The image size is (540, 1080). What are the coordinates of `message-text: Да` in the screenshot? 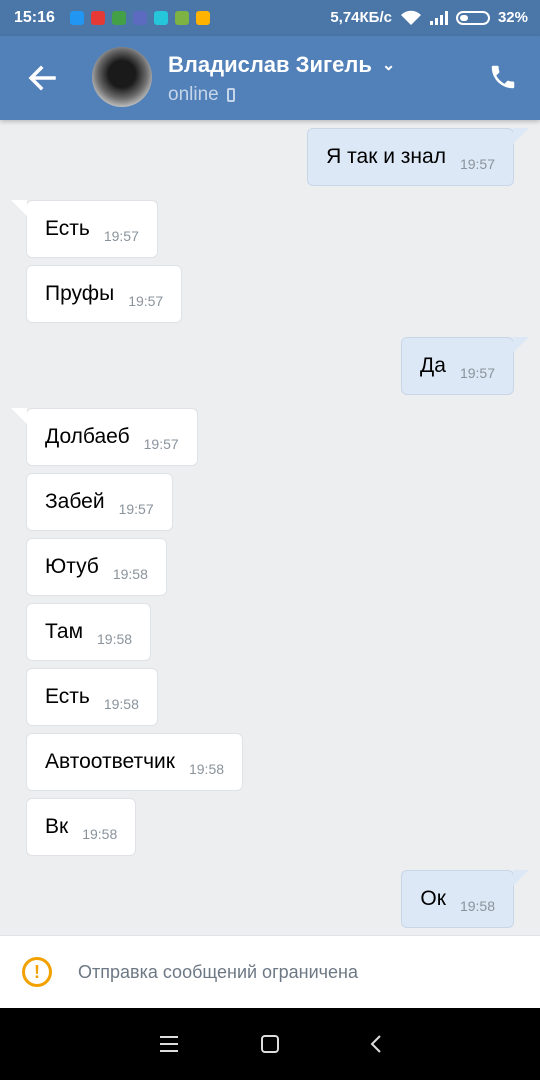 It's located at (433, 365).